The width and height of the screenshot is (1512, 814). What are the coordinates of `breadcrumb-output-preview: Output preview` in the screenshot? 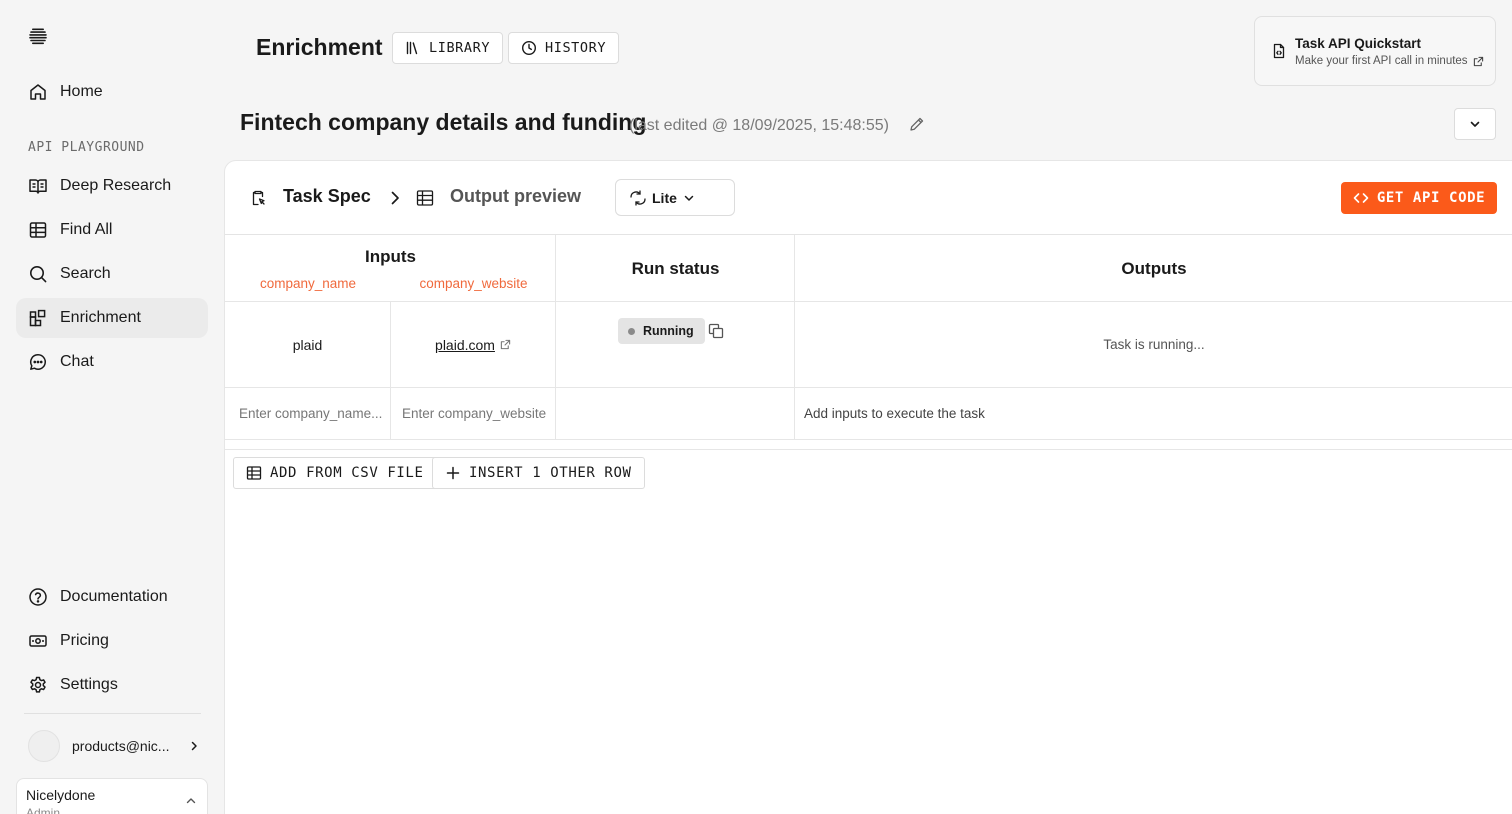 It's located at (515, 196).